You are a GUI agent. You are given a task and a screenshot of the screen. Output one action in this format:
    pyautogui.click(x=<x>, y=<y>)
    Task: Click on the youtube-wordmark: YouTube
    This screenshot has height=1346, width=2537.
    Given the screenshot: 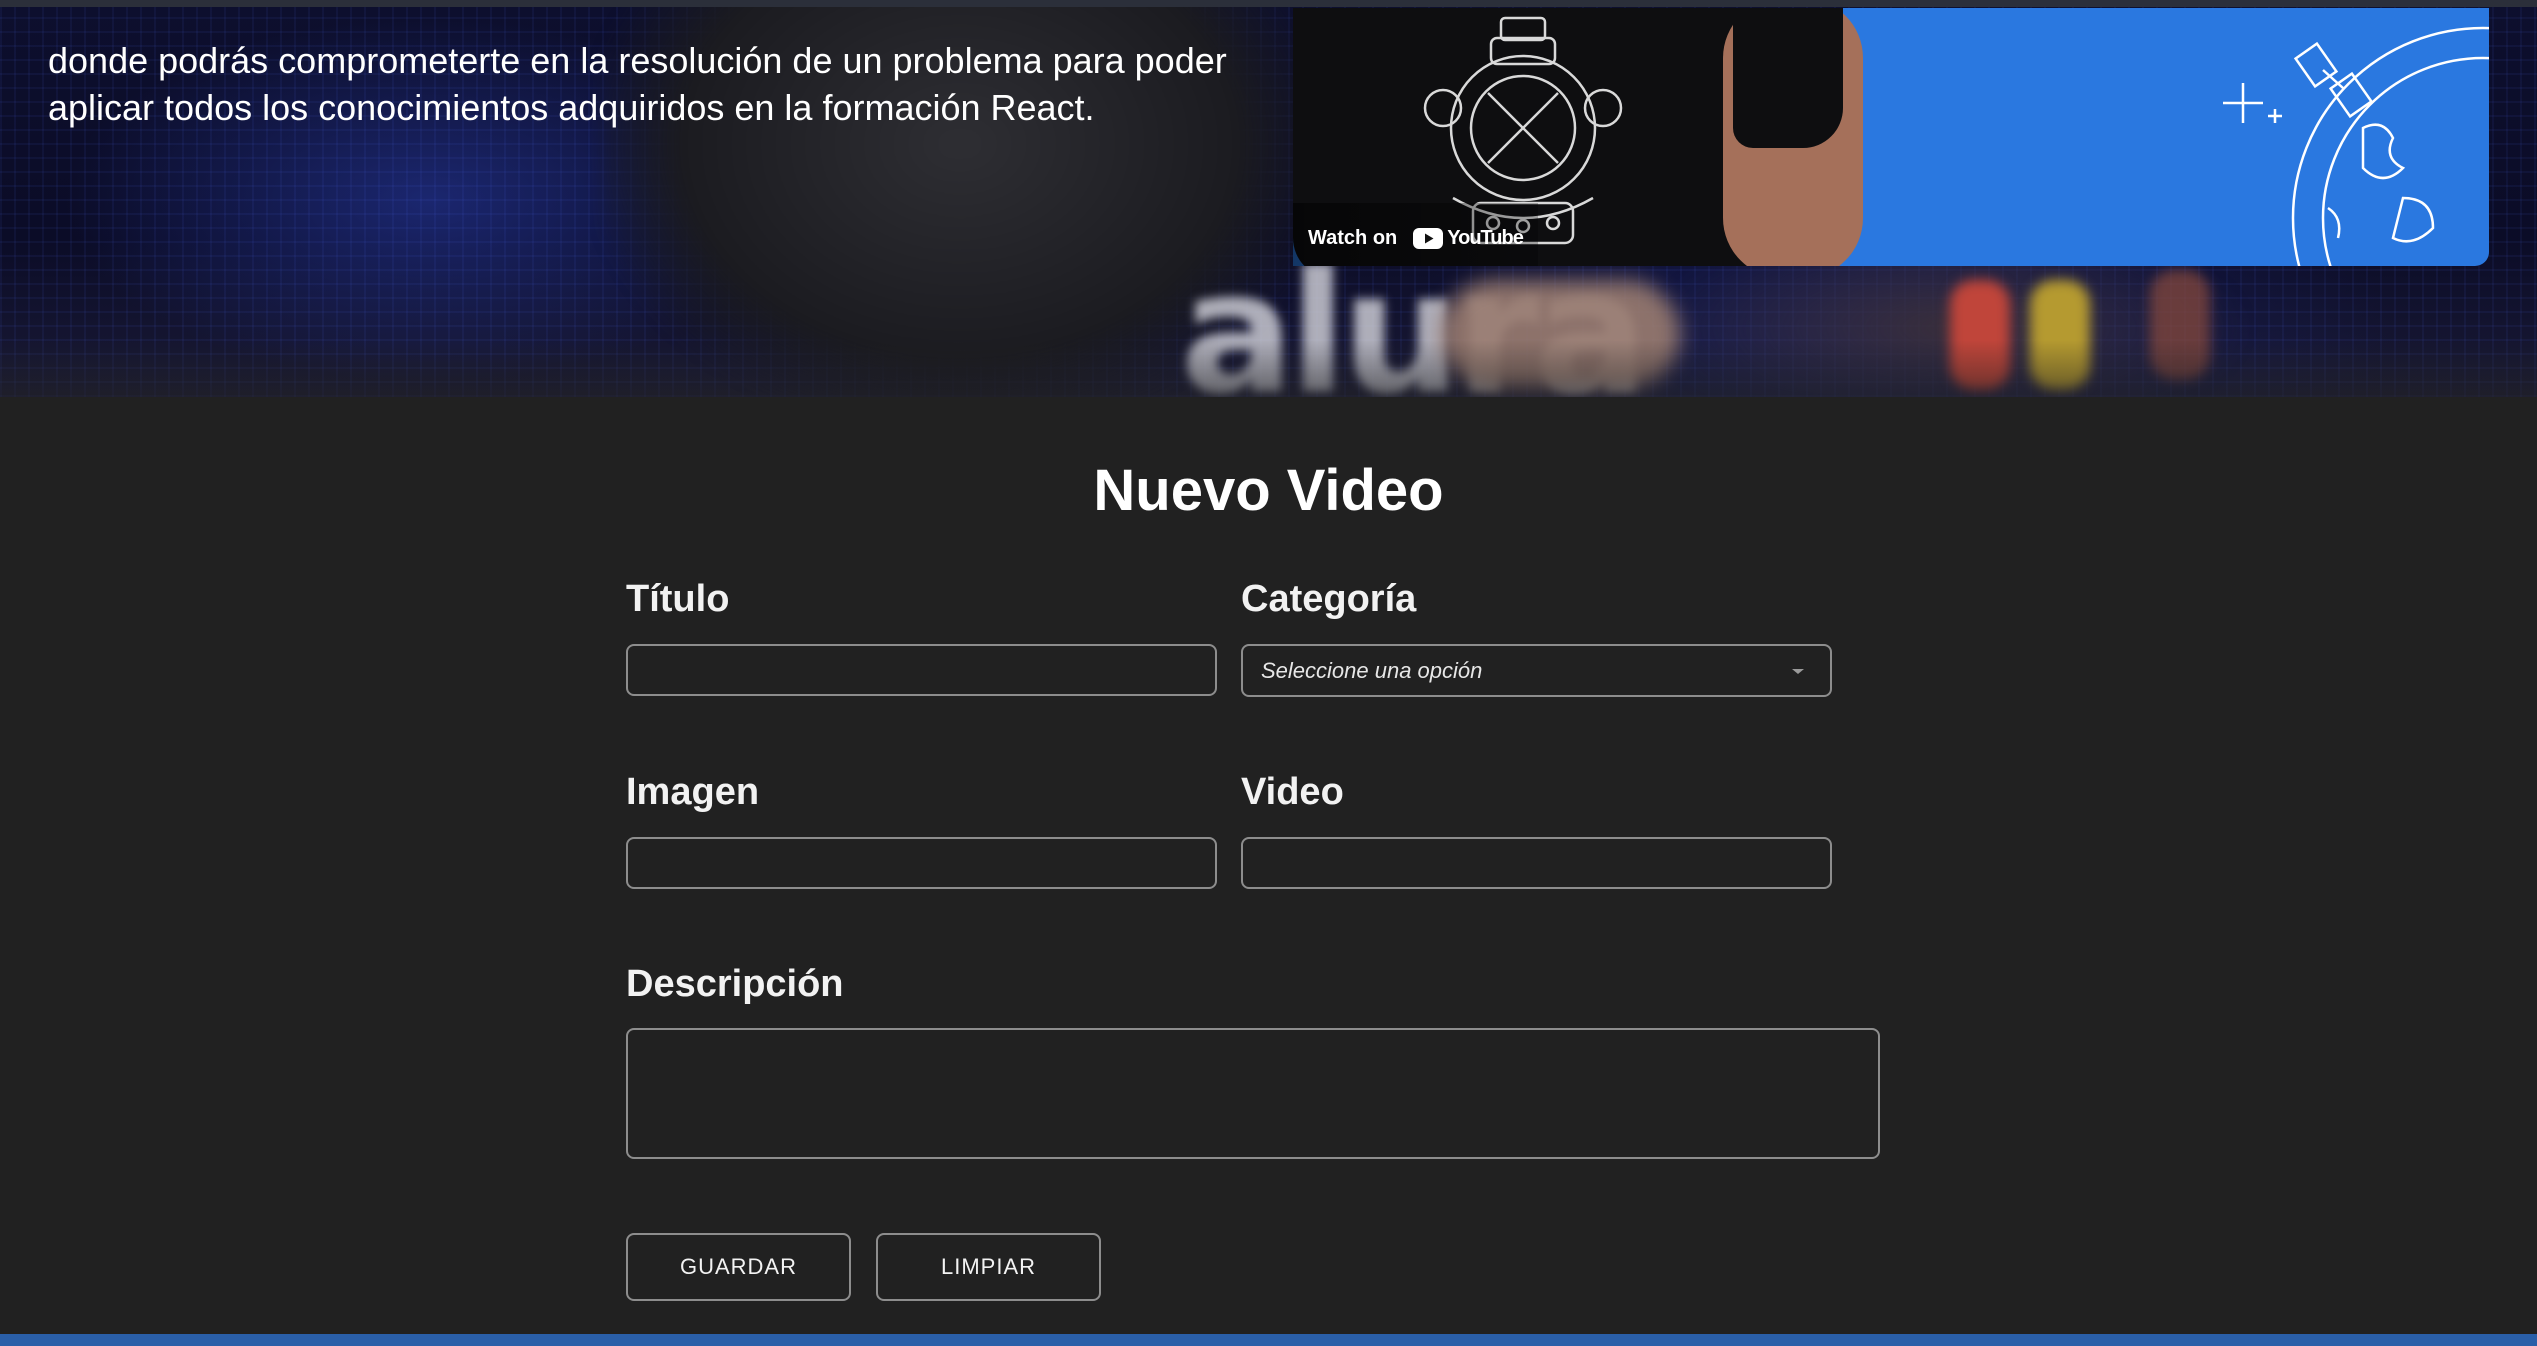 What is the action you would take?
    pyautogui.click(x=1485, y=237)
    